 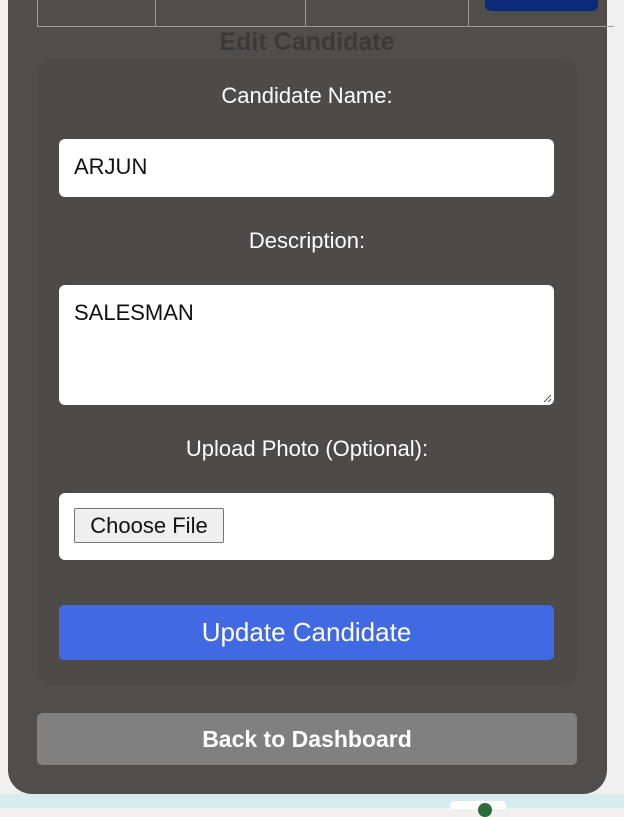 I want to click on candidates-table-bottom, so click(x=325, y=13).